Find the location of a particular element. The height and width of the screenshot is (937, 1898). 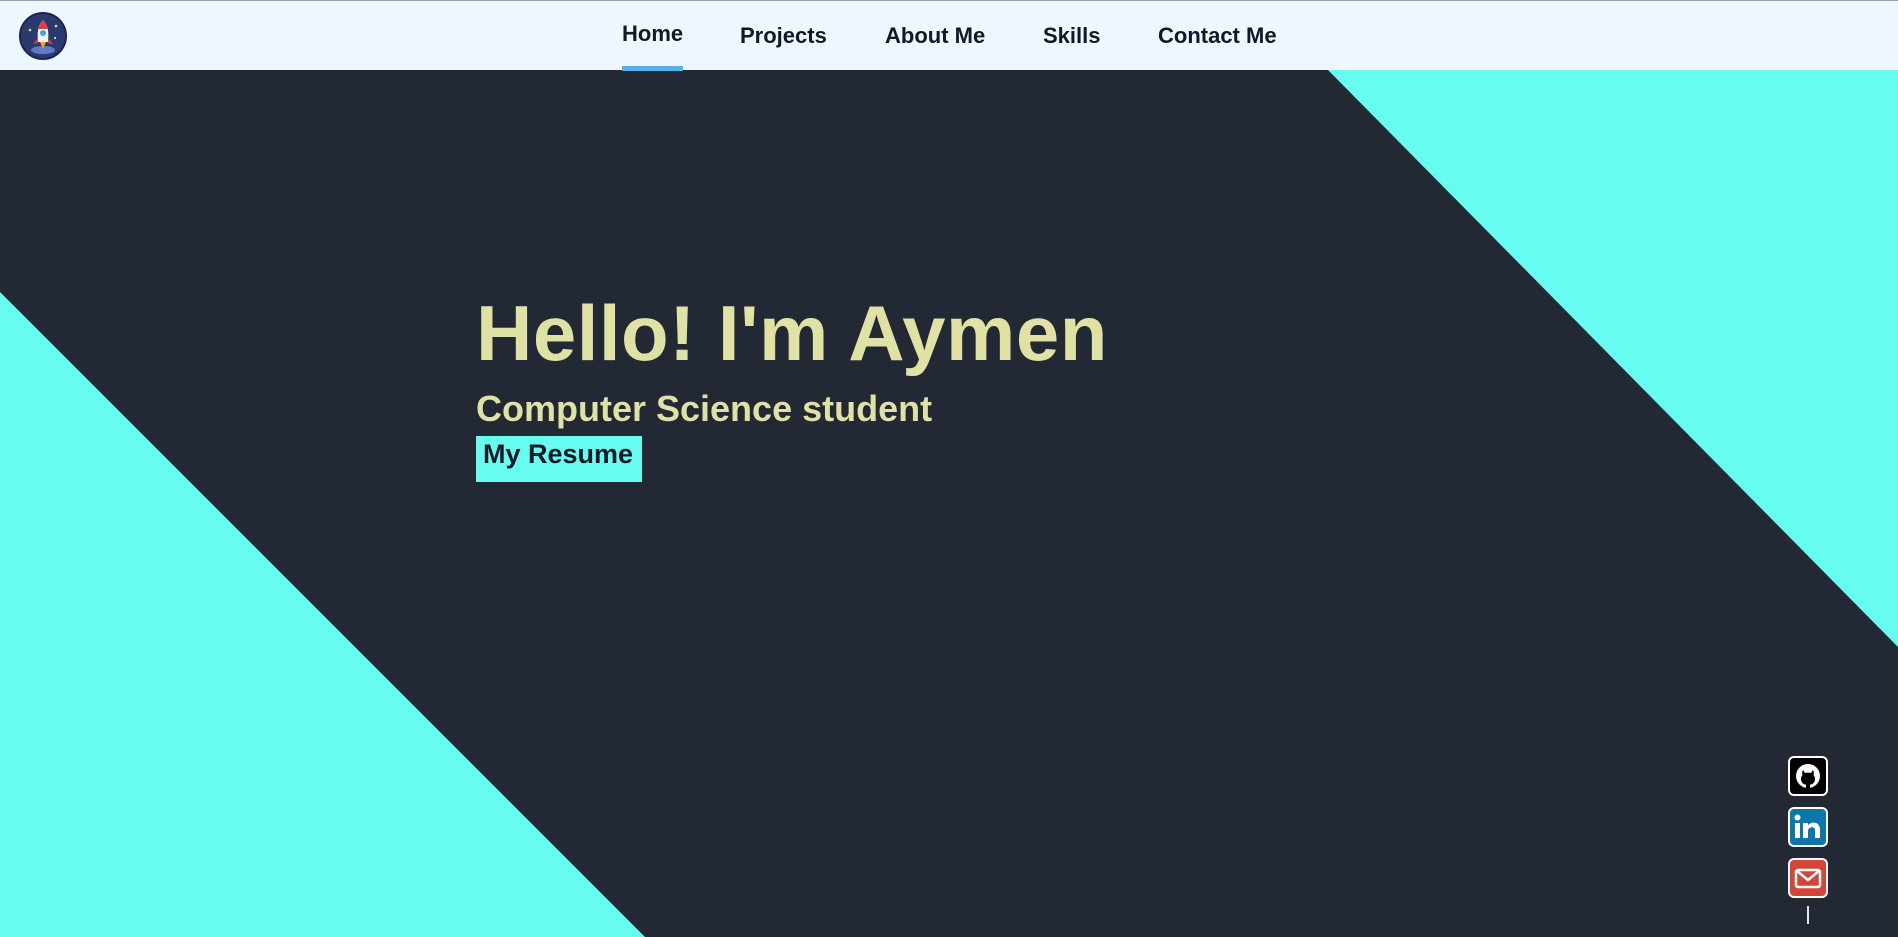

main-nav: Home Projects About Me Skills Contact Me is located at coordinates (949, 36).